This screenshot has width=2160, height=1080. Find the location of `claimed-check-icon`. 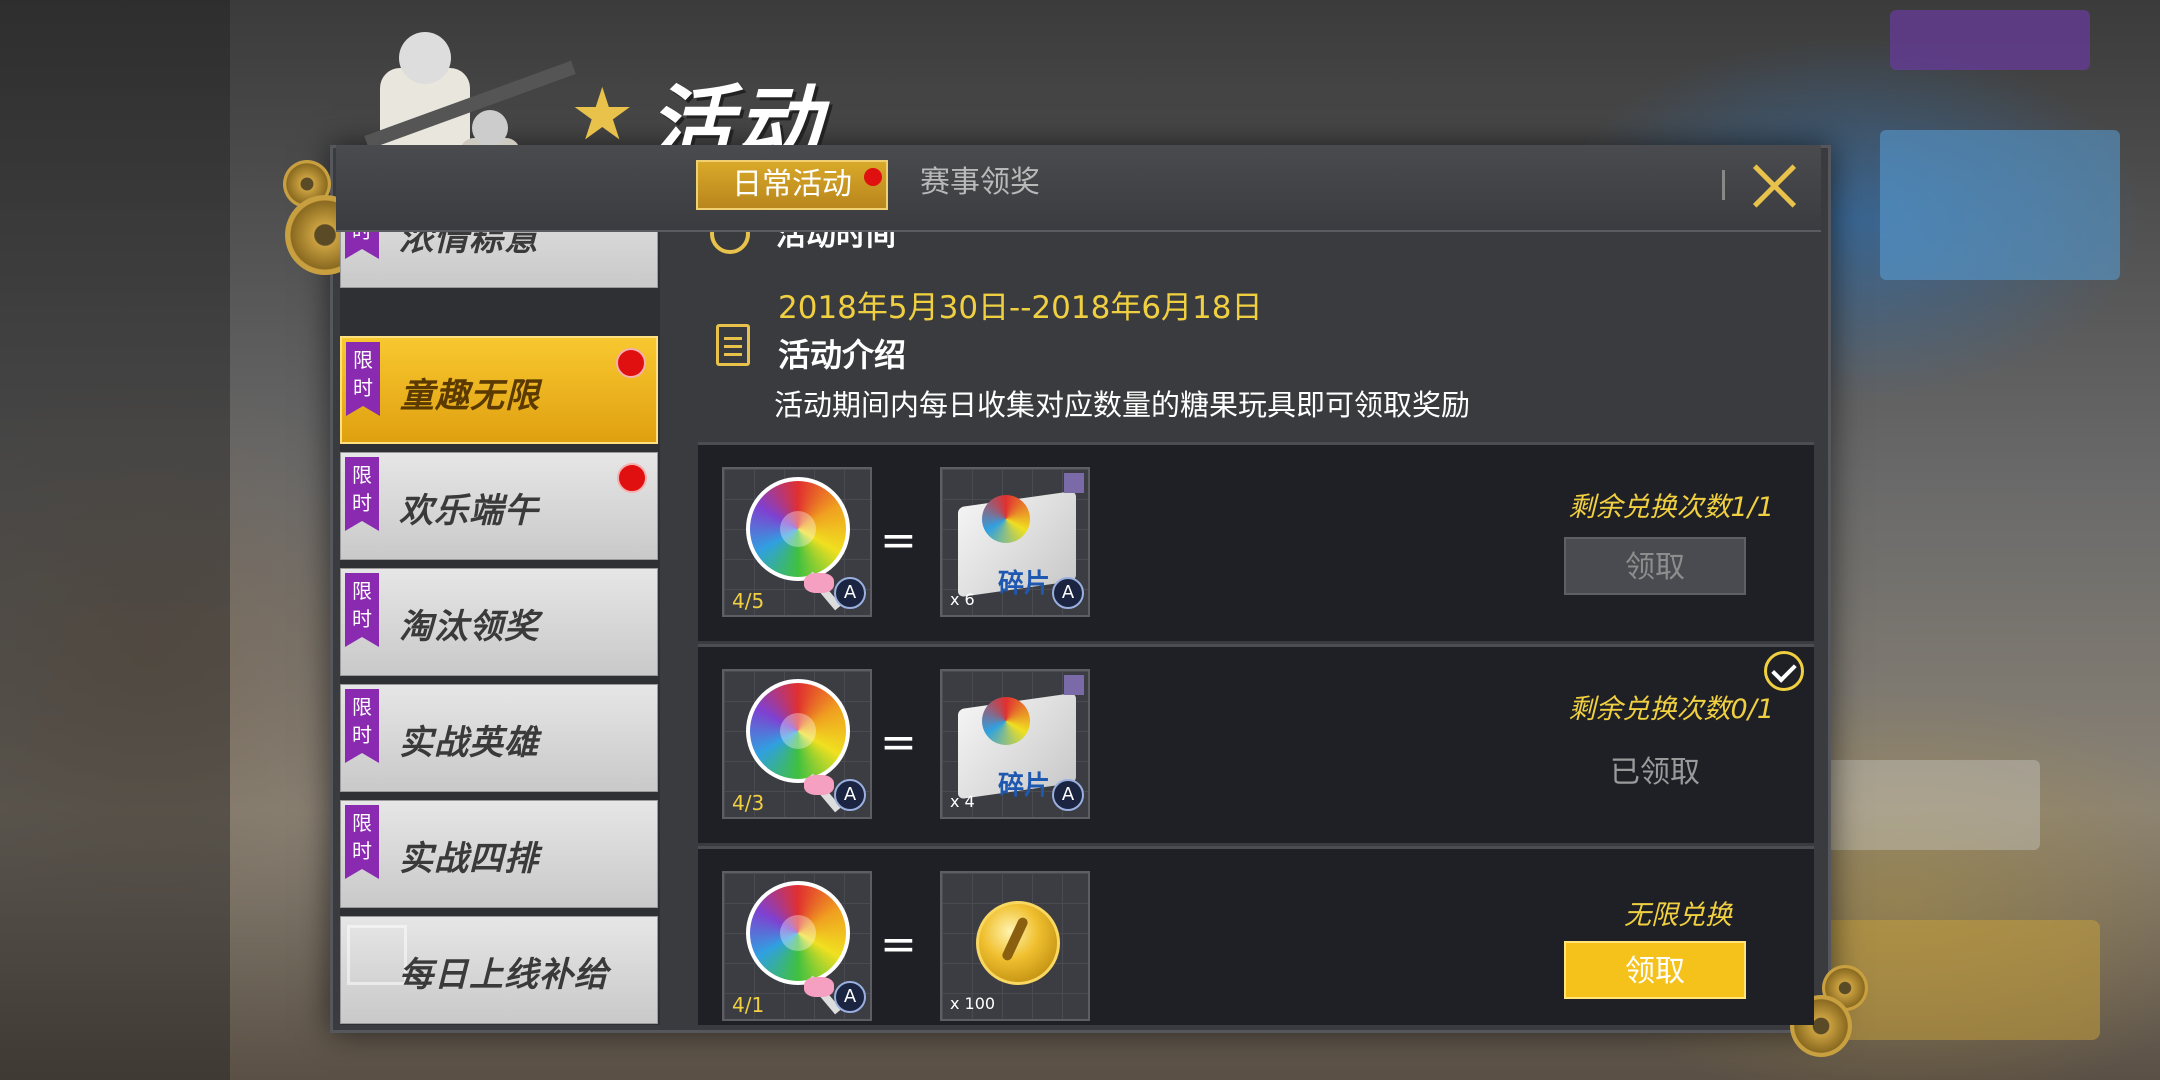

claimed-check-icon is located at coordinates (1784, 671).